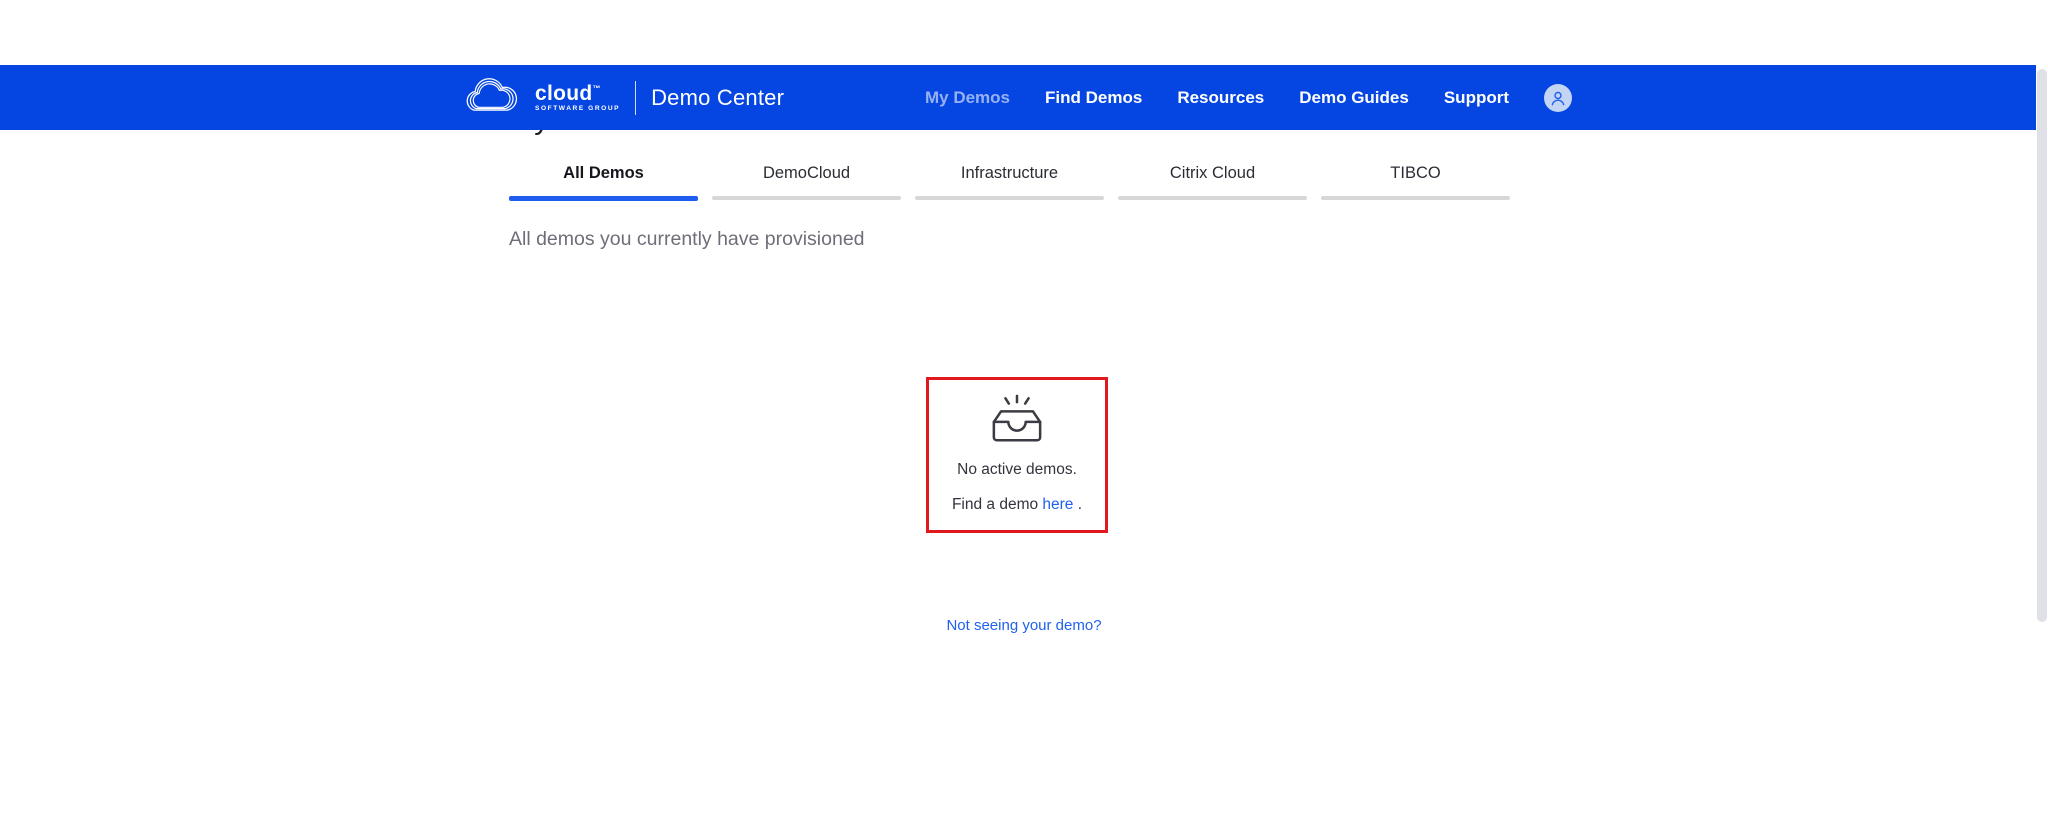  What do you see at coordinates (2042, 345) in the screenshot?
I see `scrollbar-thumb` at bounding box center [2042, 345].